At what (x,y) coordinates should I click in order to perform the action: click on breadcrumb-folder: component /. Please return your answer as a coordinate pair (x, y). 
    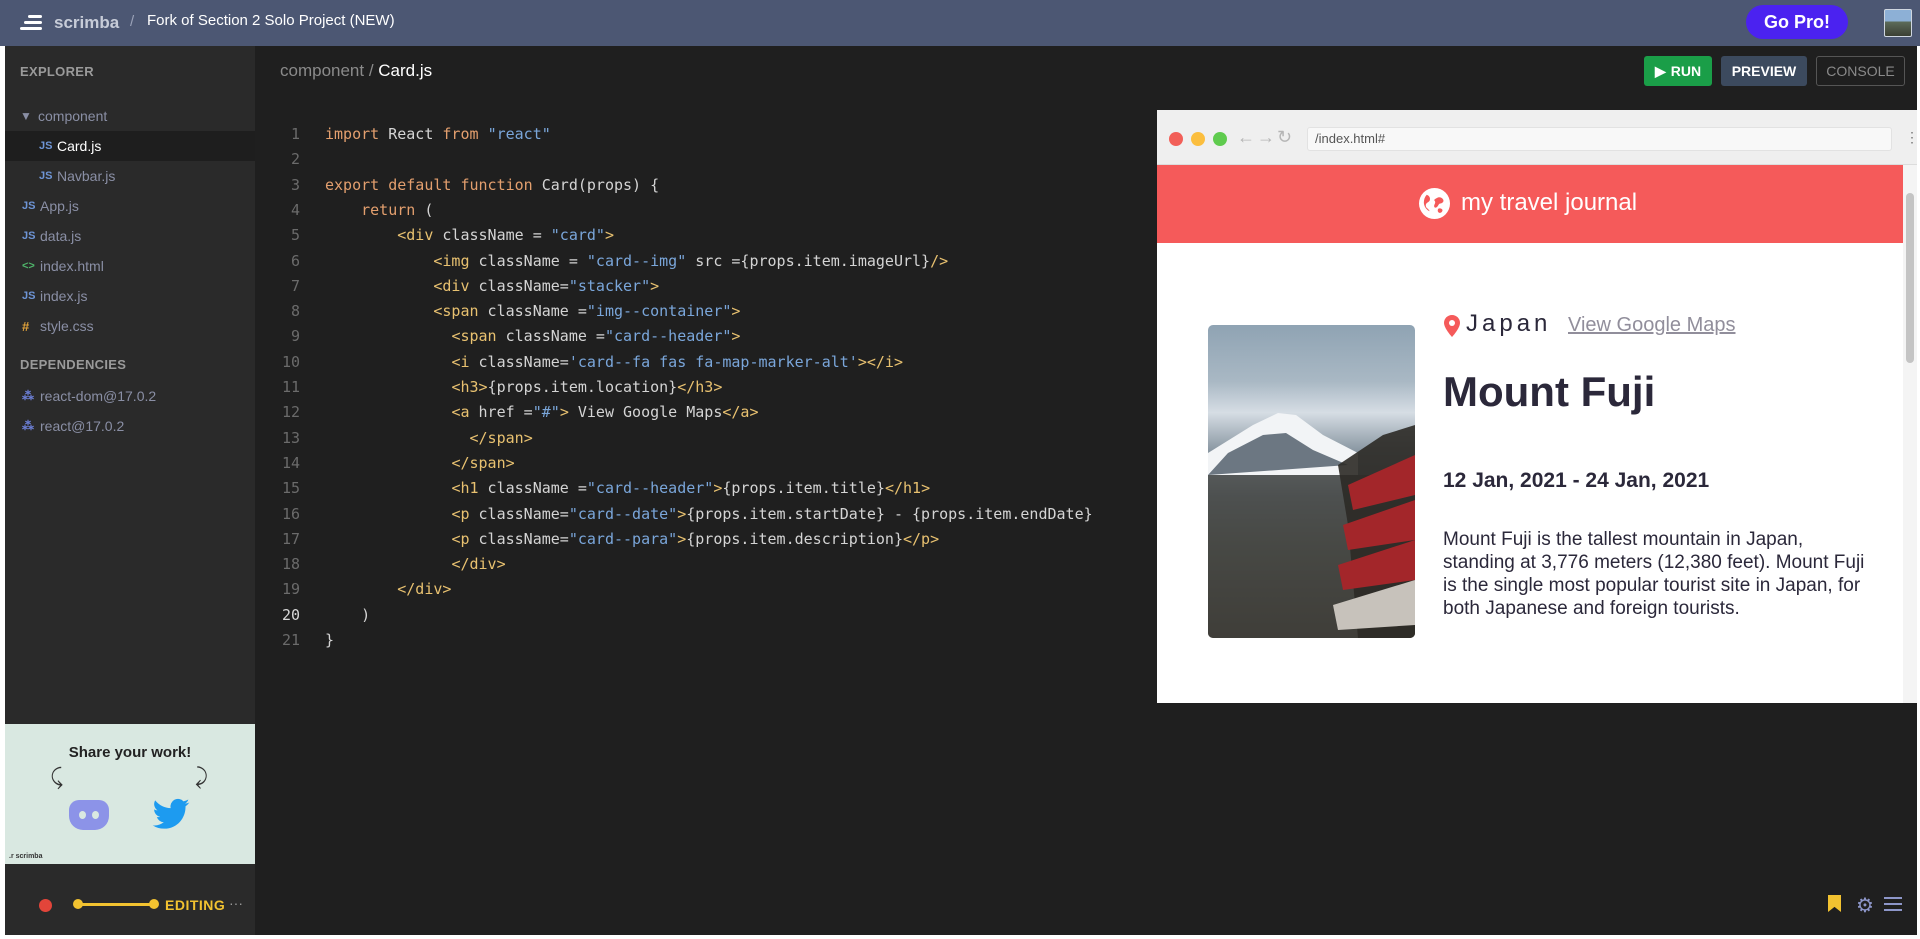
    Looking at the image, I should click on (329, 70).